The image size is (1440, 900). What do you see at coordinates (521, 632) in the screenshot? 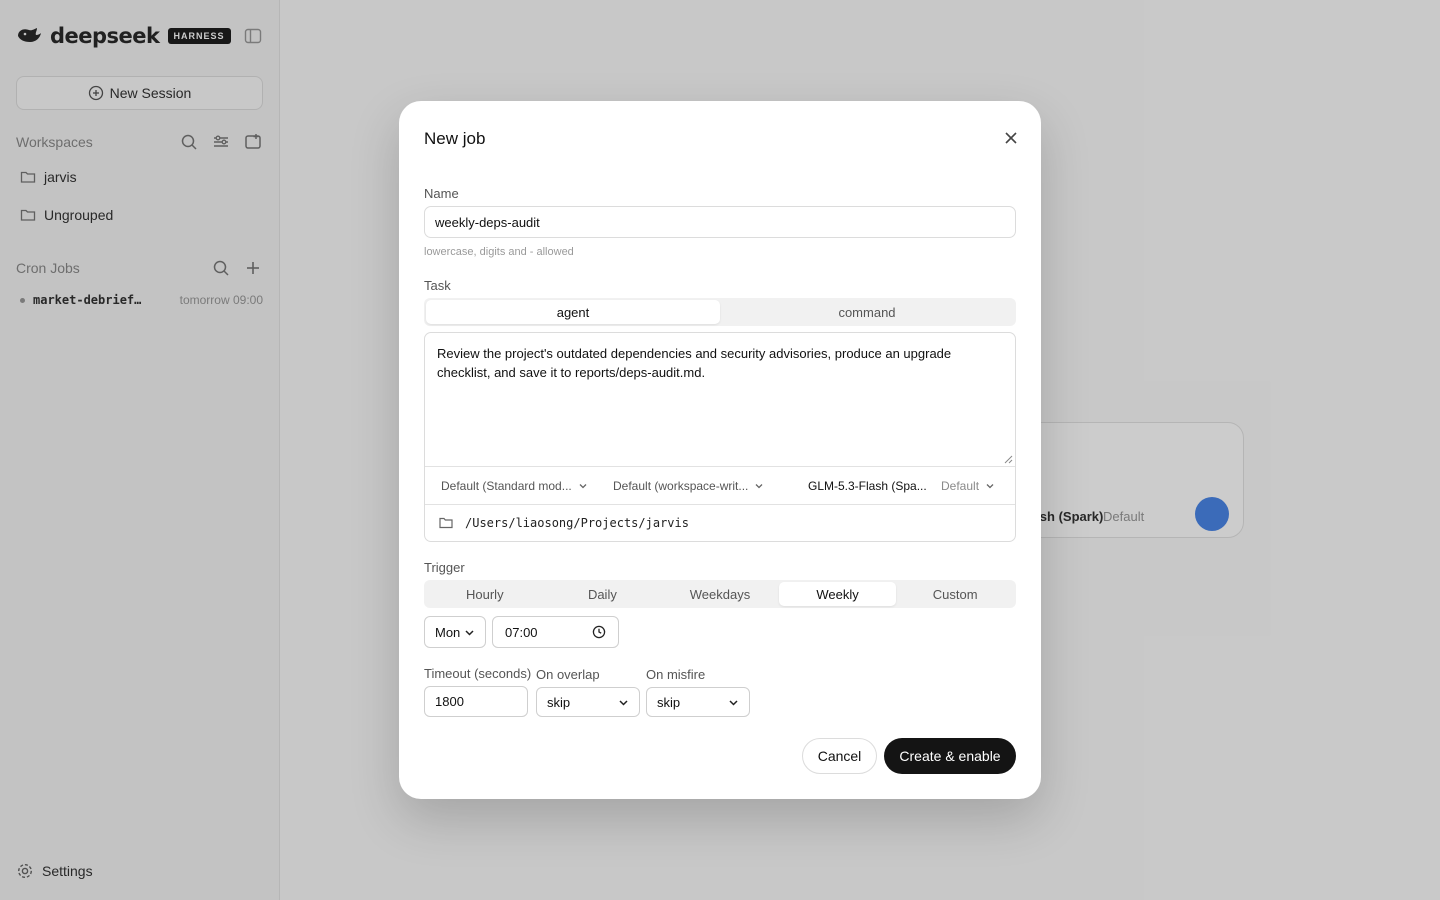
I see `time-value: 07:00` at bounding box center [521, 632].